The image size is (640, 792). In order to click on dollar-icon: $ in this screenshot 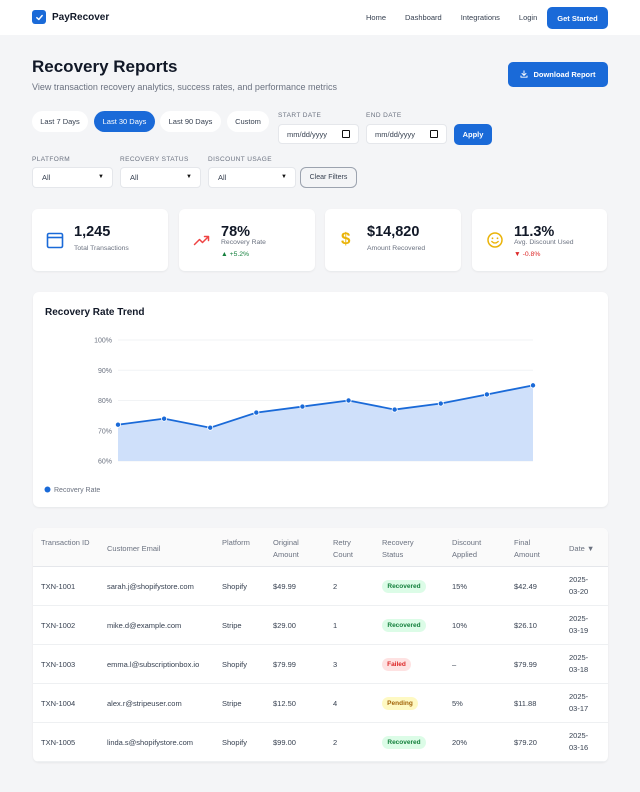, I will do `click(346, 238)`.